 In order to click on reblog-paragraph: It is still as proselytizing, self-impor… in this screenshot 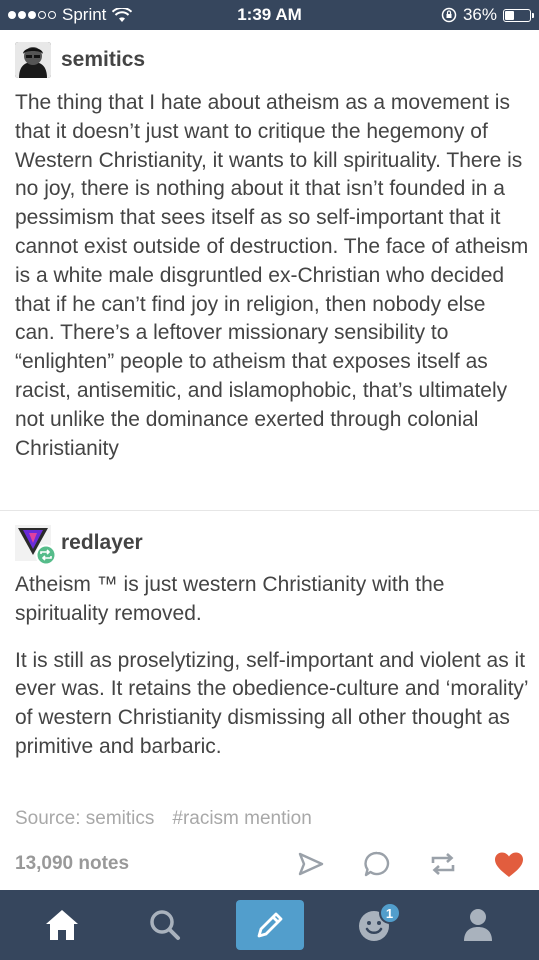, I will do `click(271, 703)`.